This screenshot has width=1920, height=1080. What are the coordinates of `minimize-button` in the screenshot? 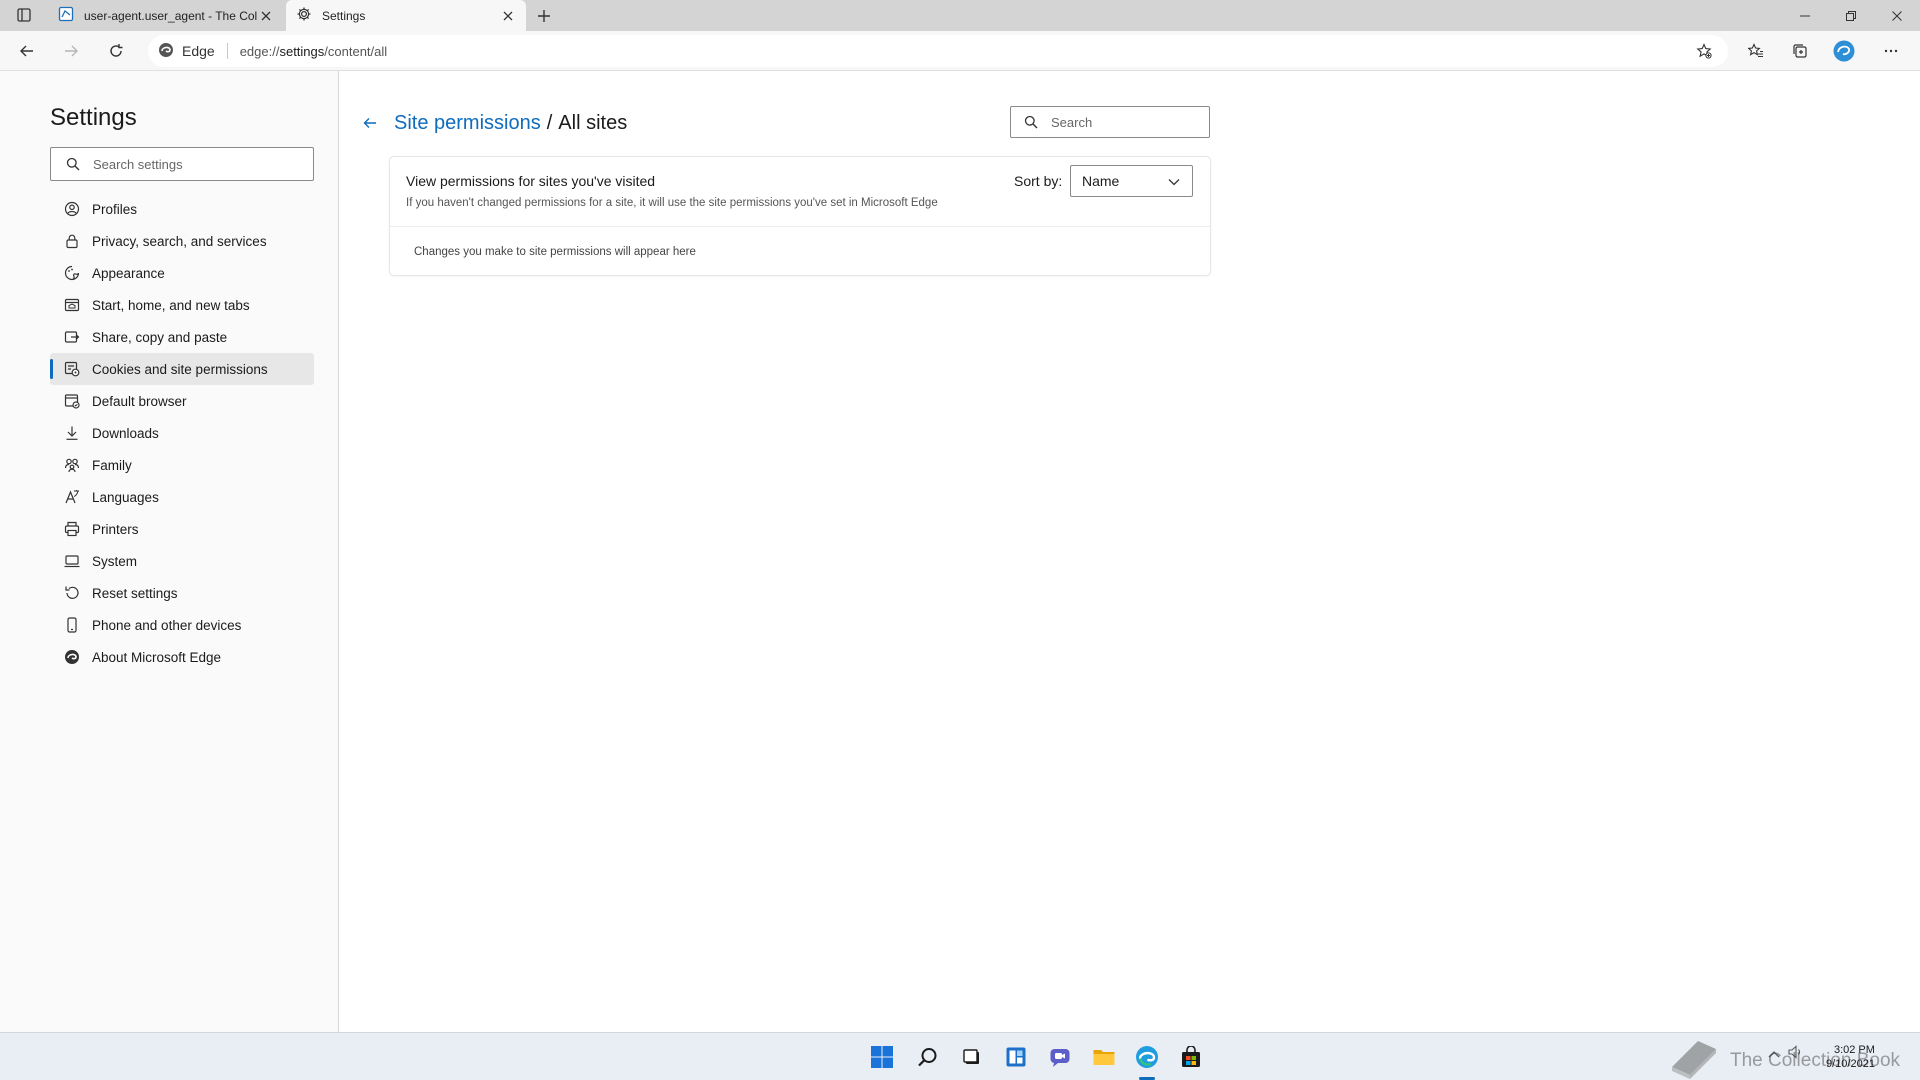 It's located at (1805, 15).